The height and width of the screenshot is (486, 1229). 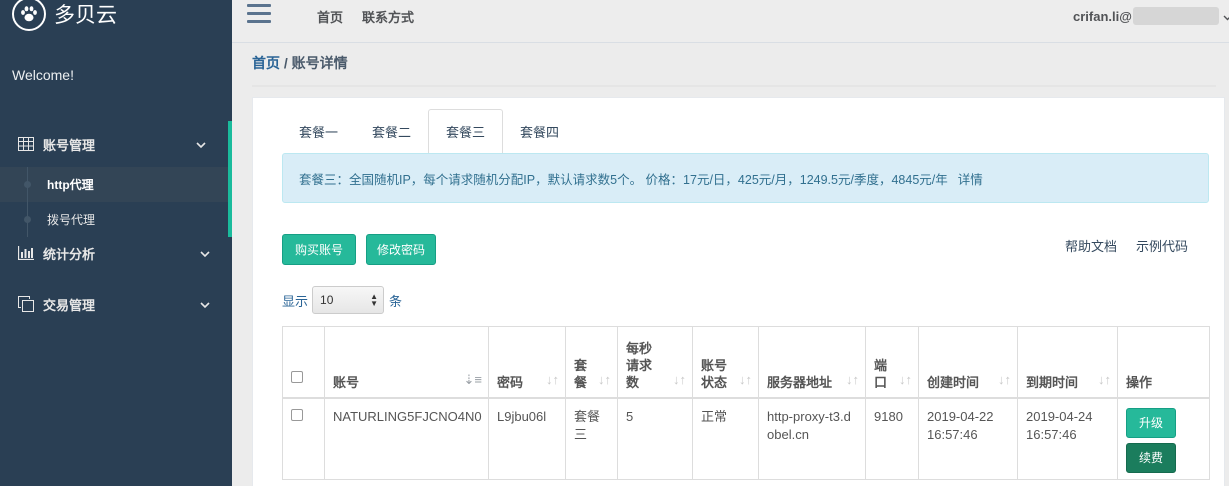 What do you see at coordinates (116, 253) in the screenshot?
I see `nav-statistics: 统计分析` at bounding box center [116, 253].